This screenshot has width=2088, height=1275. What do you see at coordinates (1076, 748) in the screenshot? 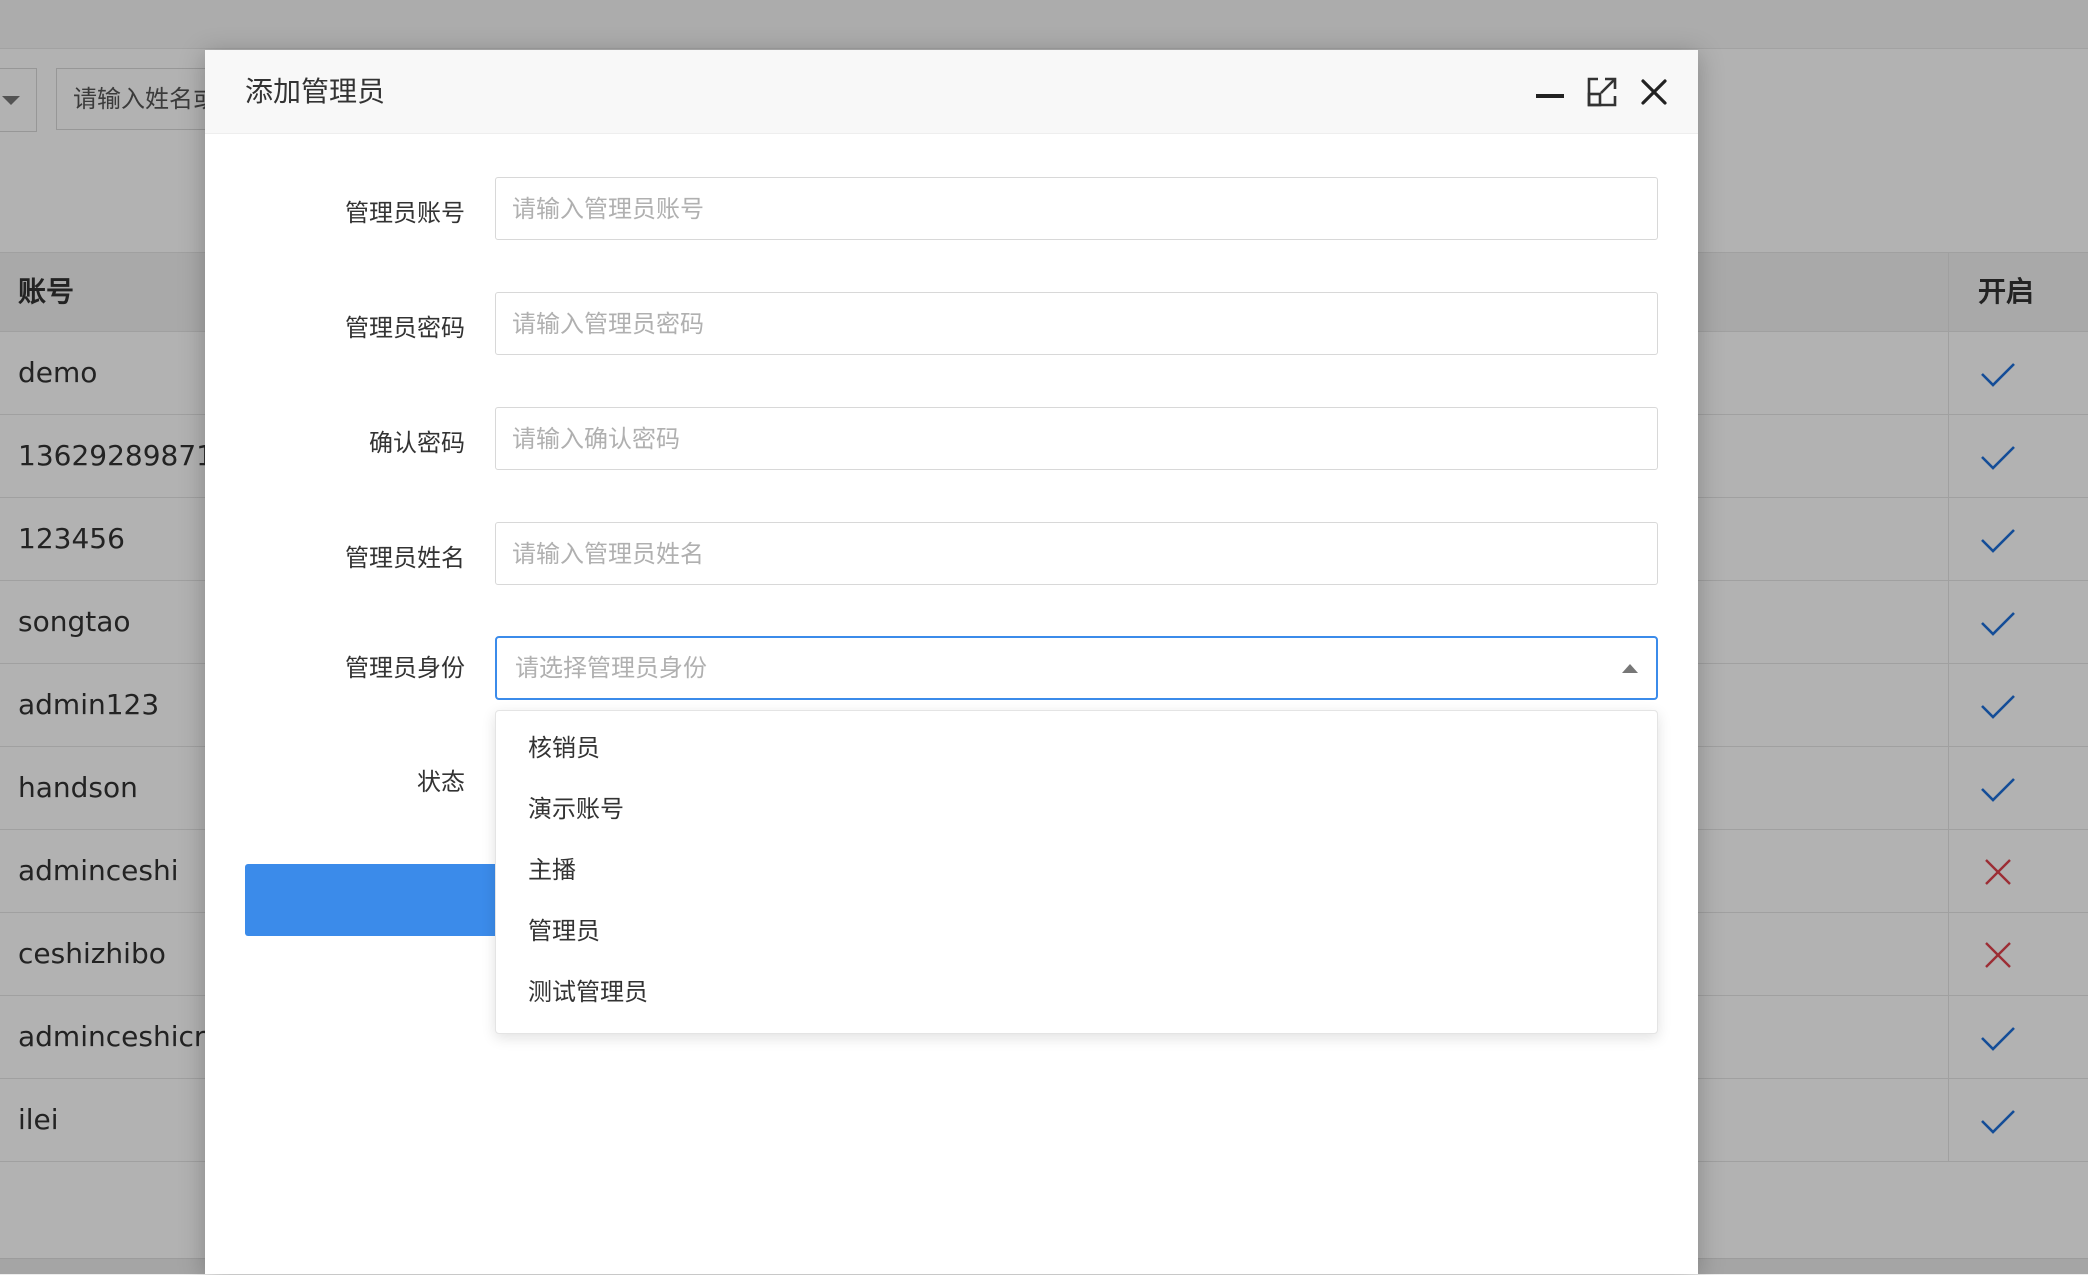
I see `role-option: 核销员` at bounding box center [1076, 748].